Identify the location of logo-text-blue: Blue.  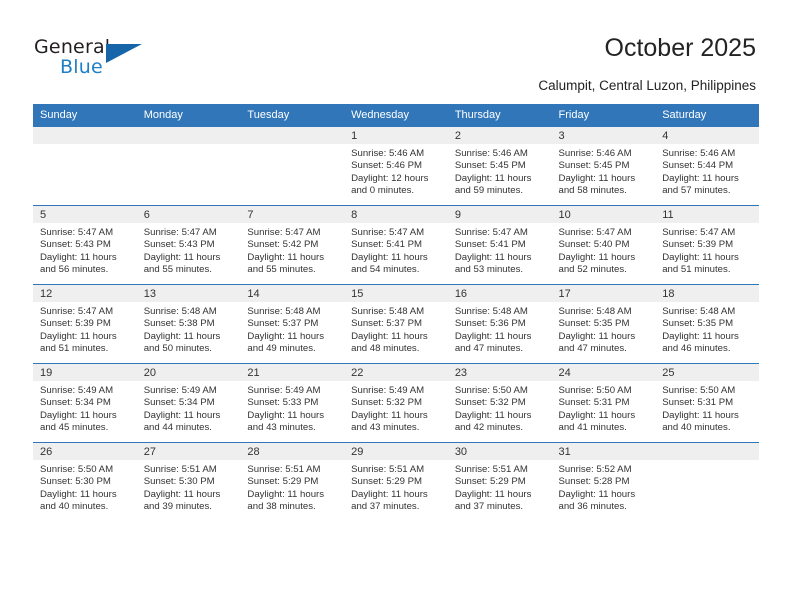
(81, 67).